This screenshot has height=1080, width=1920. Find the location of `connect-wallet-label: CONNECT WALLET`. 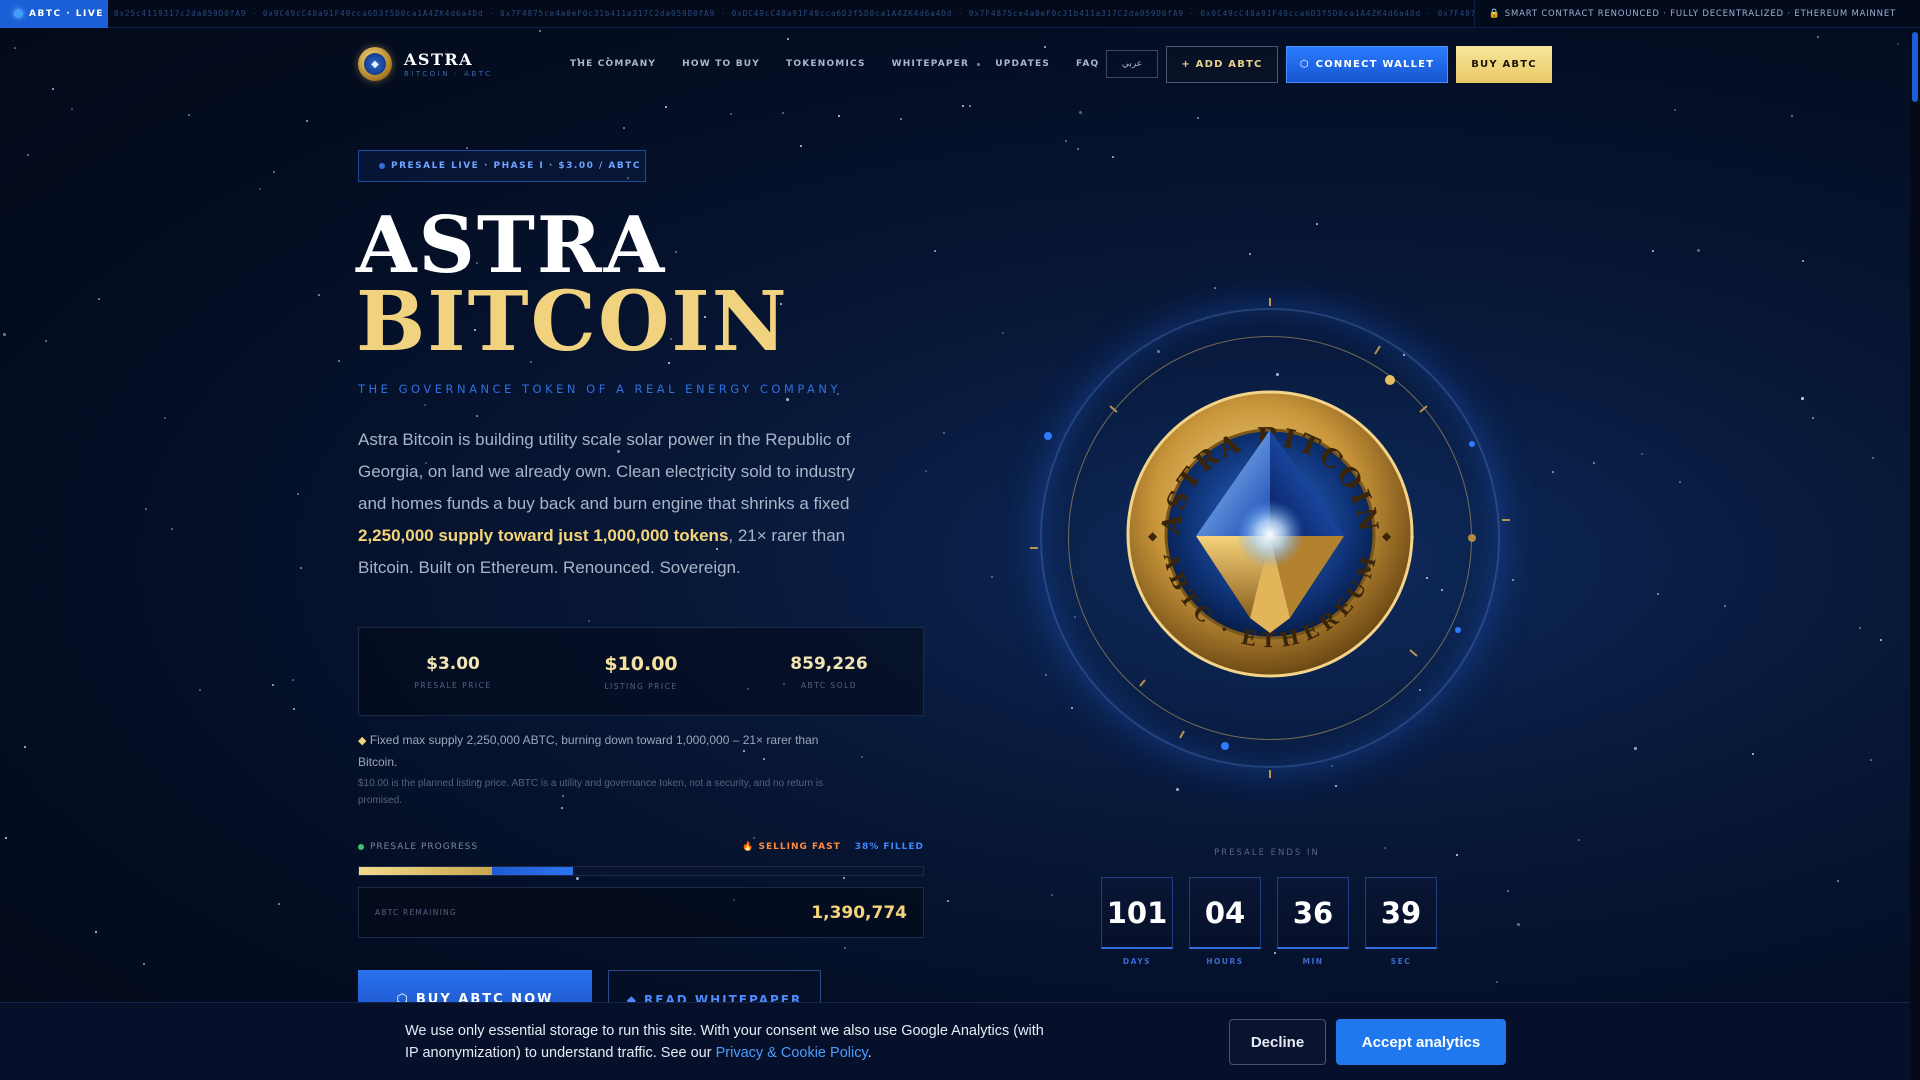

connect-wallet-label: CONNECT WALLET is located at coordinates (1375, 64).